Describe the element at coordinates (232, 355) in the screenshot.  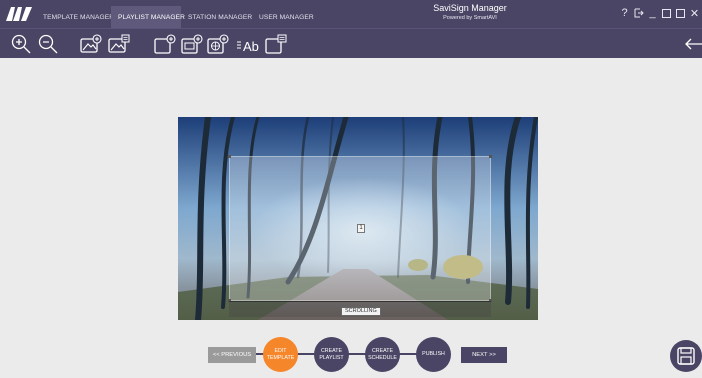
I see `previous-button: << PREVIOUS` at that location.